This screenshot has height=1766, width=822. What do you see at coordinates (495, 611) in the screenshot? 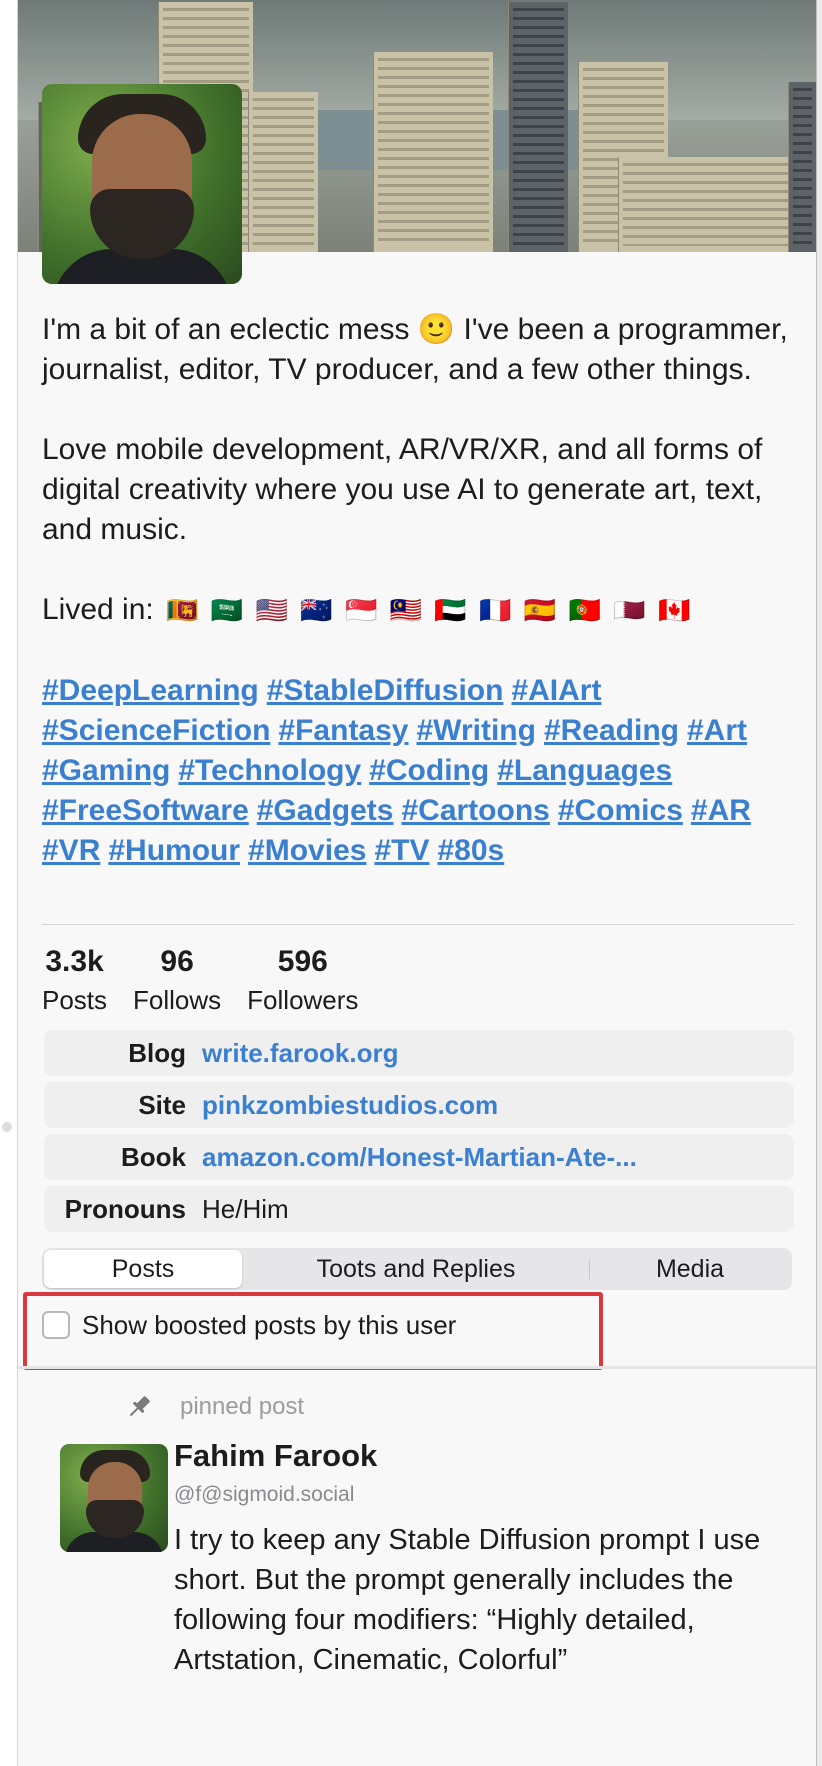
I see `flag-emoji: 🇫🇷` at bounding box center [495, 611].